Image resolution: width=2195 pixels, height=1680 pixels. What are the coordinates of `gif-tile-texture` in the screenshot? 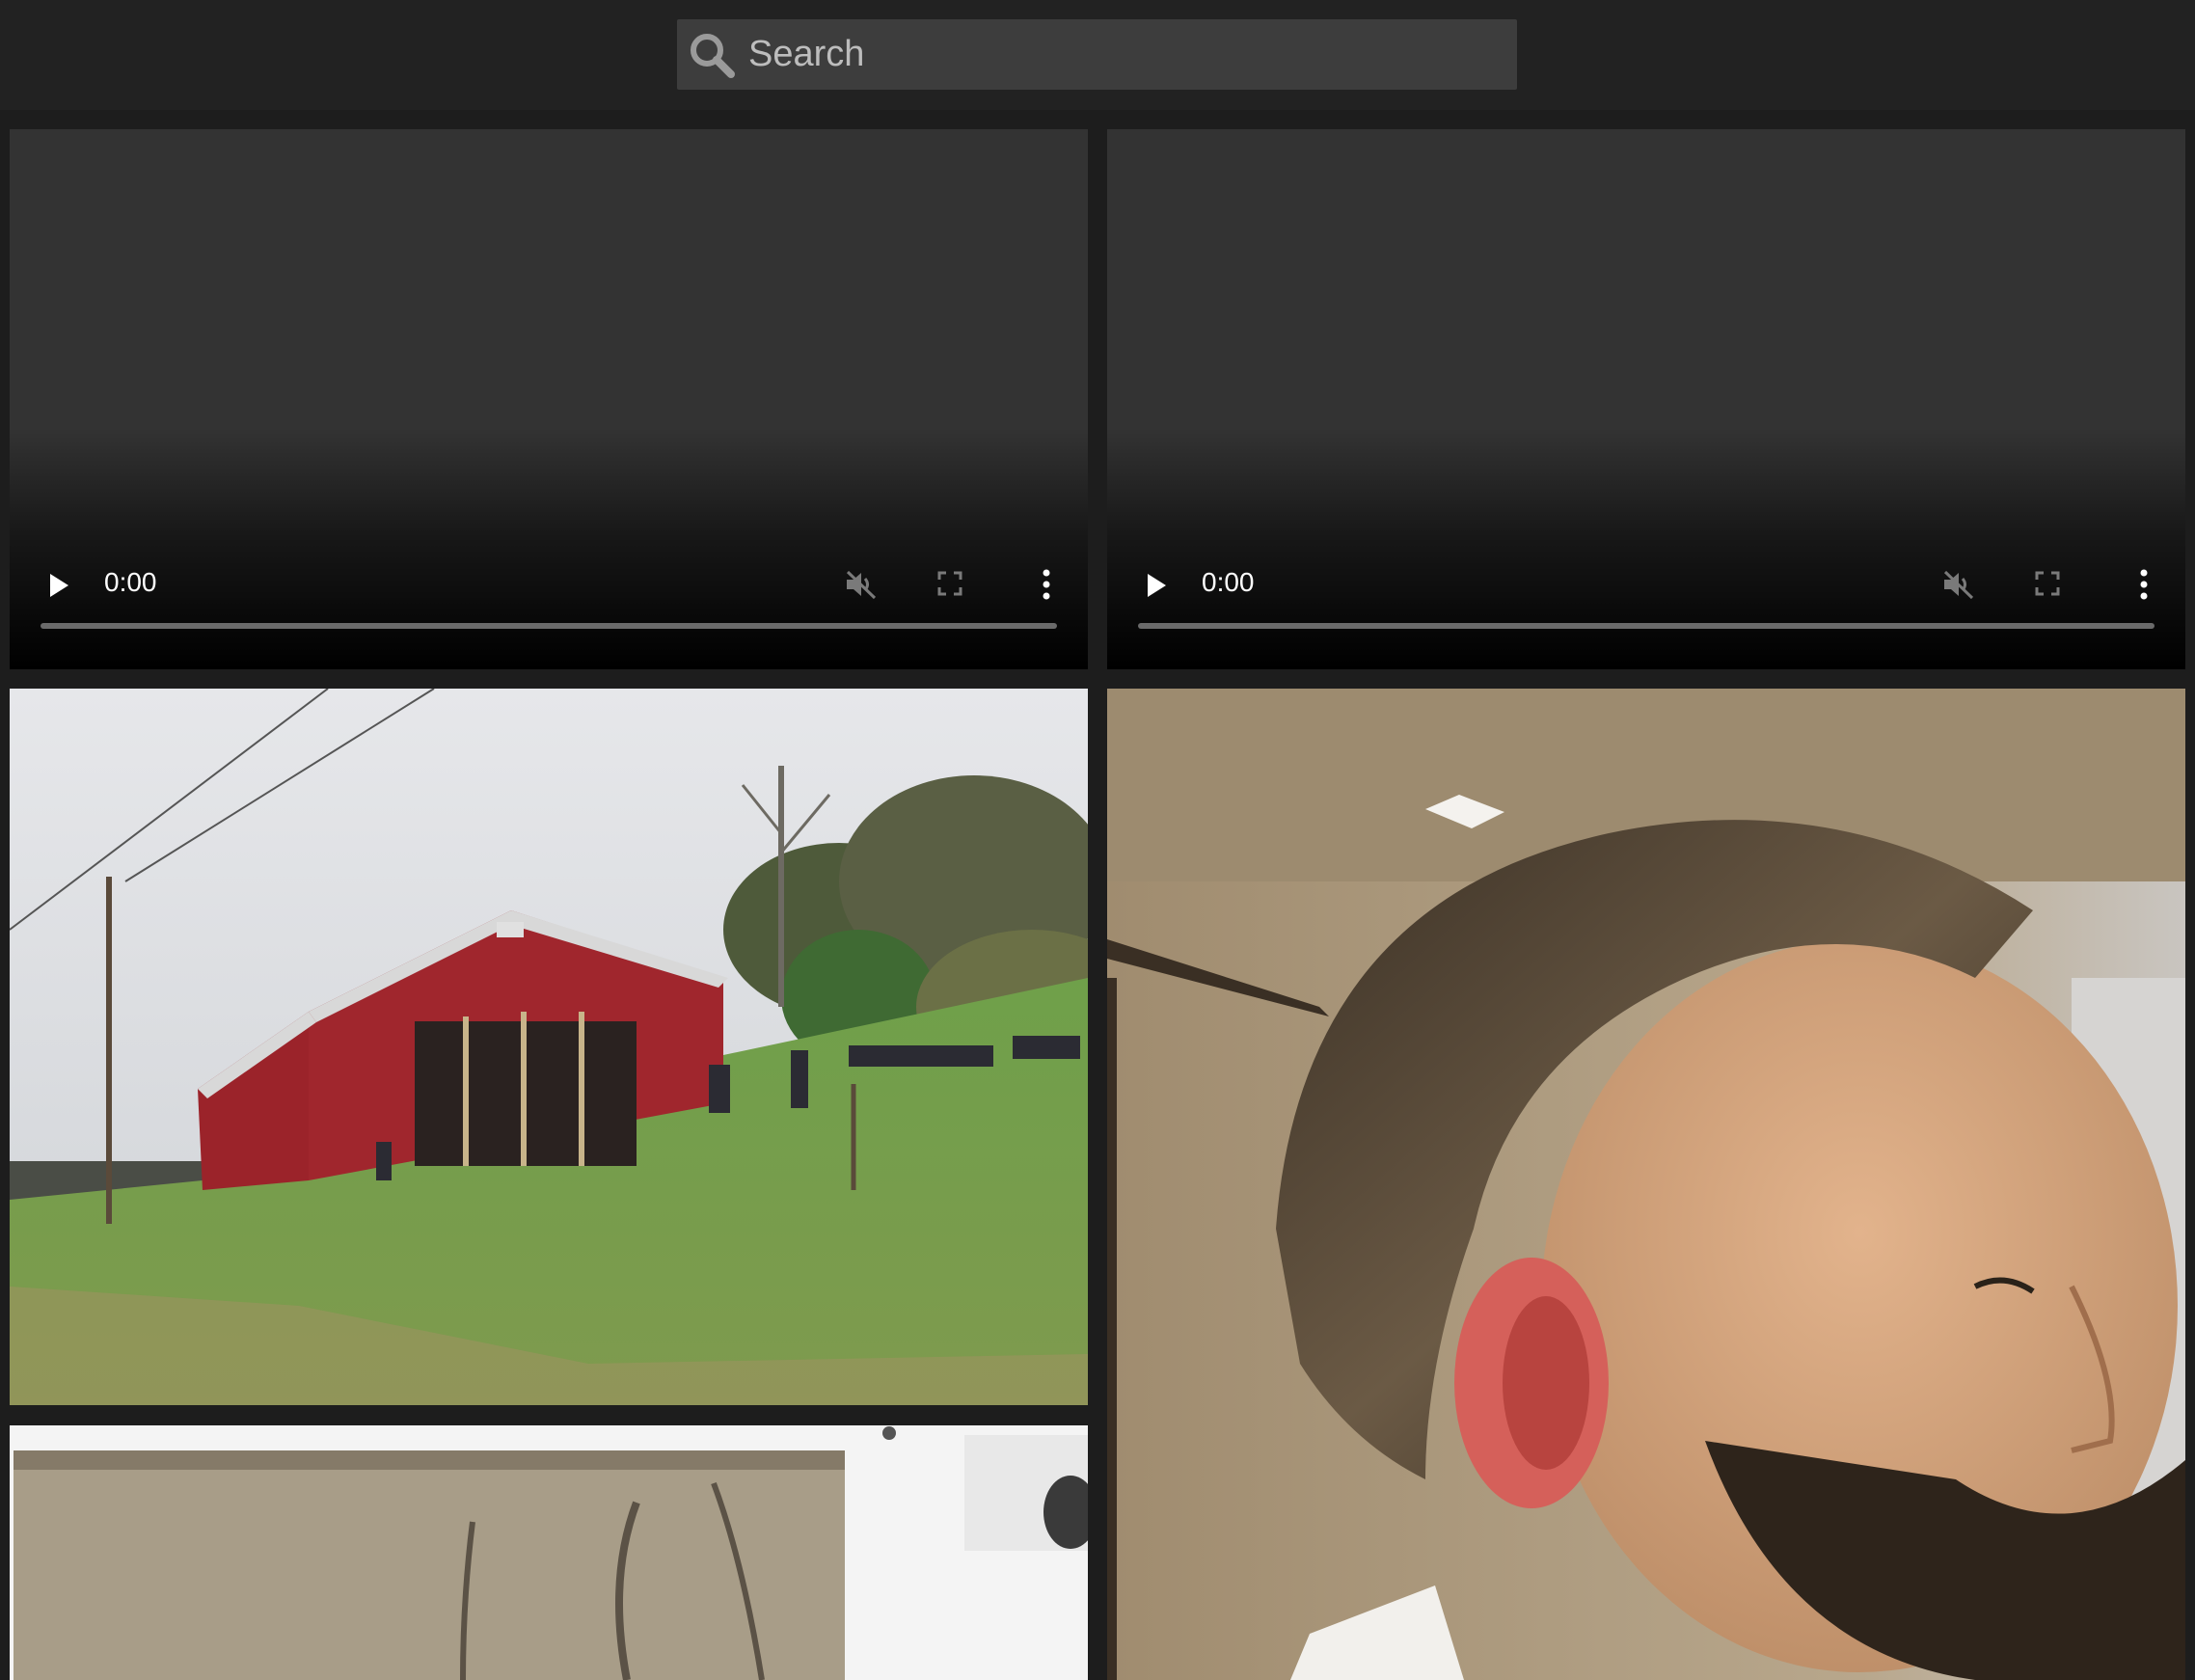 It's located at (549, 1552).